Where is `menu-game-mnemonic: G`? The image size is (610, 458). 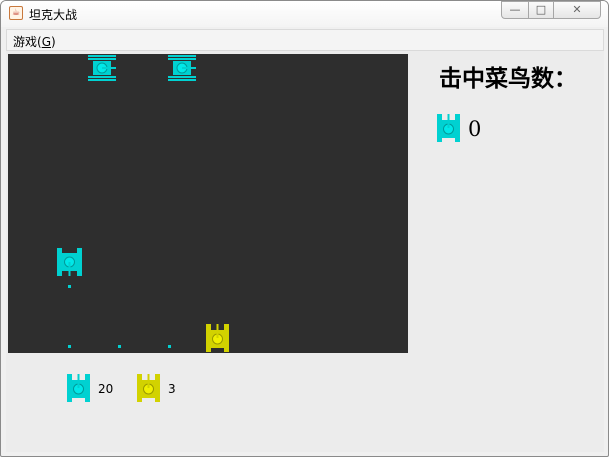
menu-game-mnemonic: G is located at coordinates (46, 42).